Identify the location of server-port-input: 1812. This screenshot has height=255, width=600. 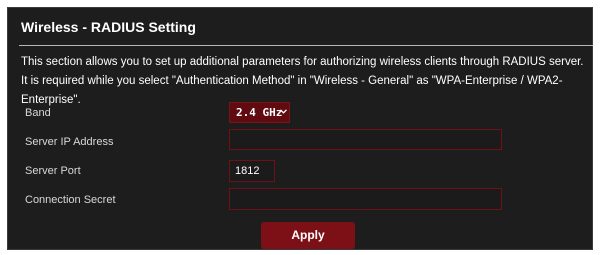
(252, 171).